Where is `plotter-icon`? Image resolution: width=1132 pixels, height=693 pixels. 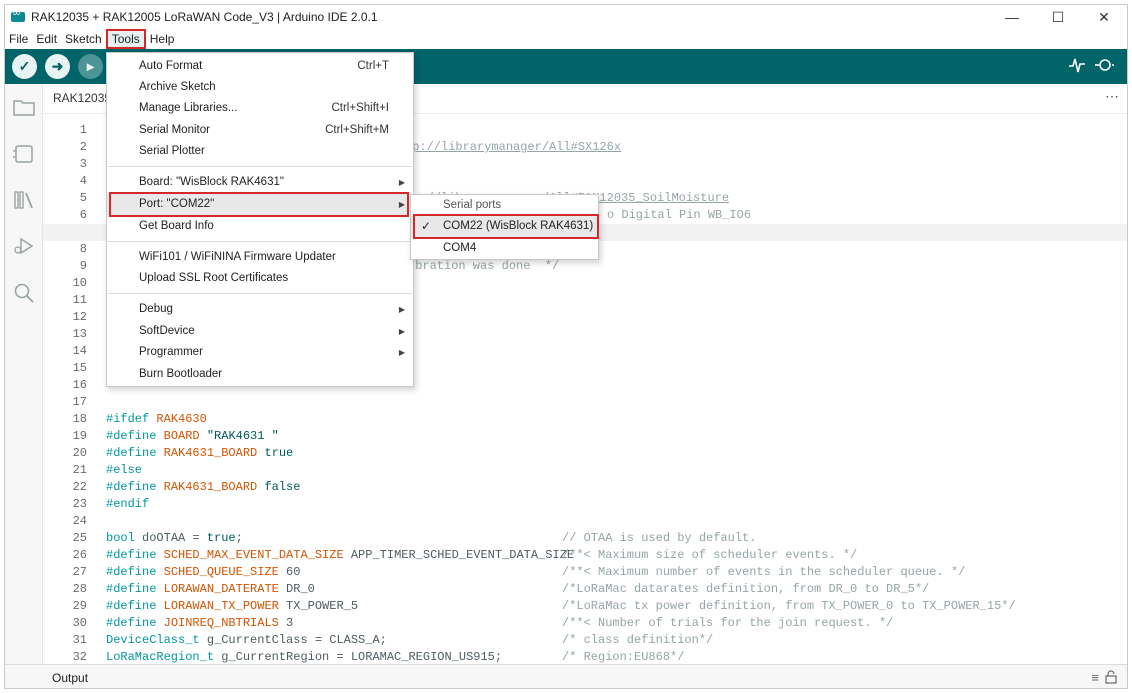
plotter-icon is located at coordinates (1077, 65).